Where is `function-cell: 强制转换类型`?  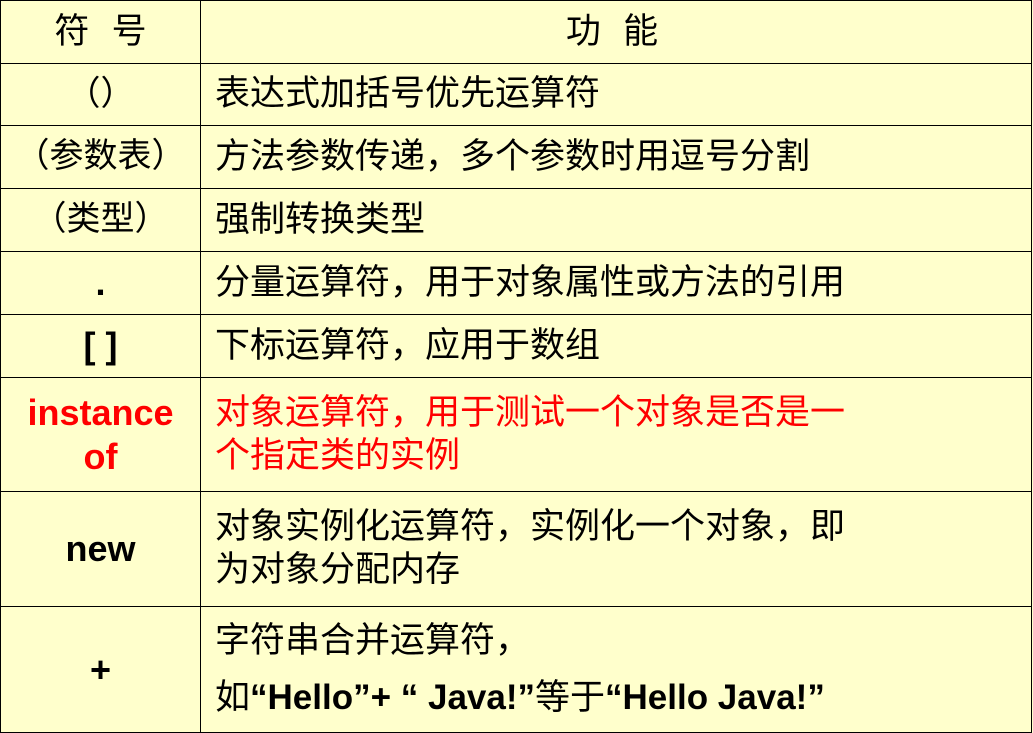 function-cell: 强制转换类型 is located at coordinates (616, 220).